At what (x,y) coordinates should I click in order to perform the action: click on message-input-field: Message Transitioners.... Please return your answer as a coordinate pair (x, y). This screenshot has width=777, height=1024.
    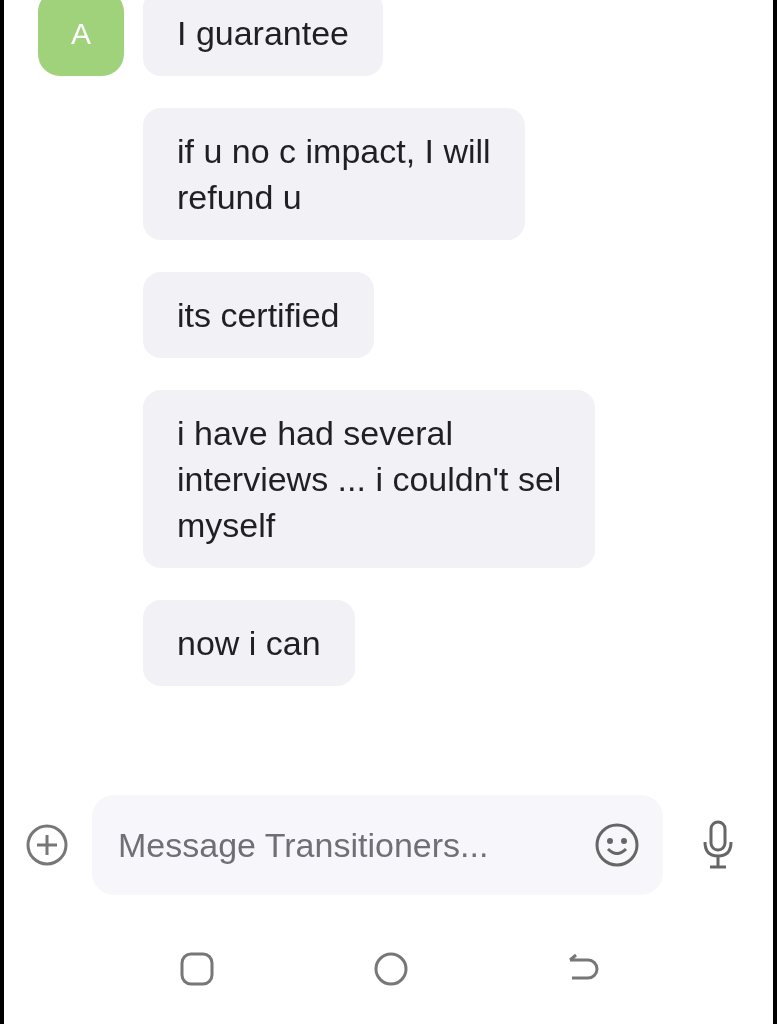
    Looking at the image, I should click on (377, 845).